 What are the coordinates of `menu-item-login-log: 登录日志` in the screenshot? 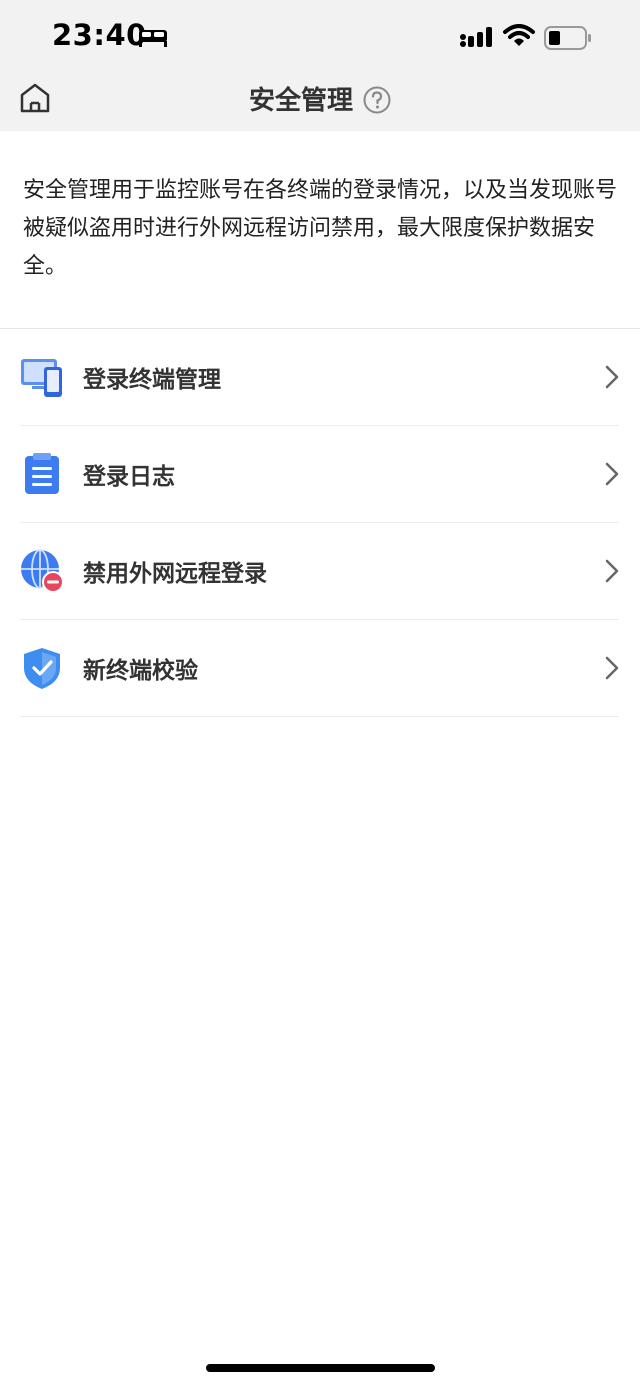 It's located at (319, 474).